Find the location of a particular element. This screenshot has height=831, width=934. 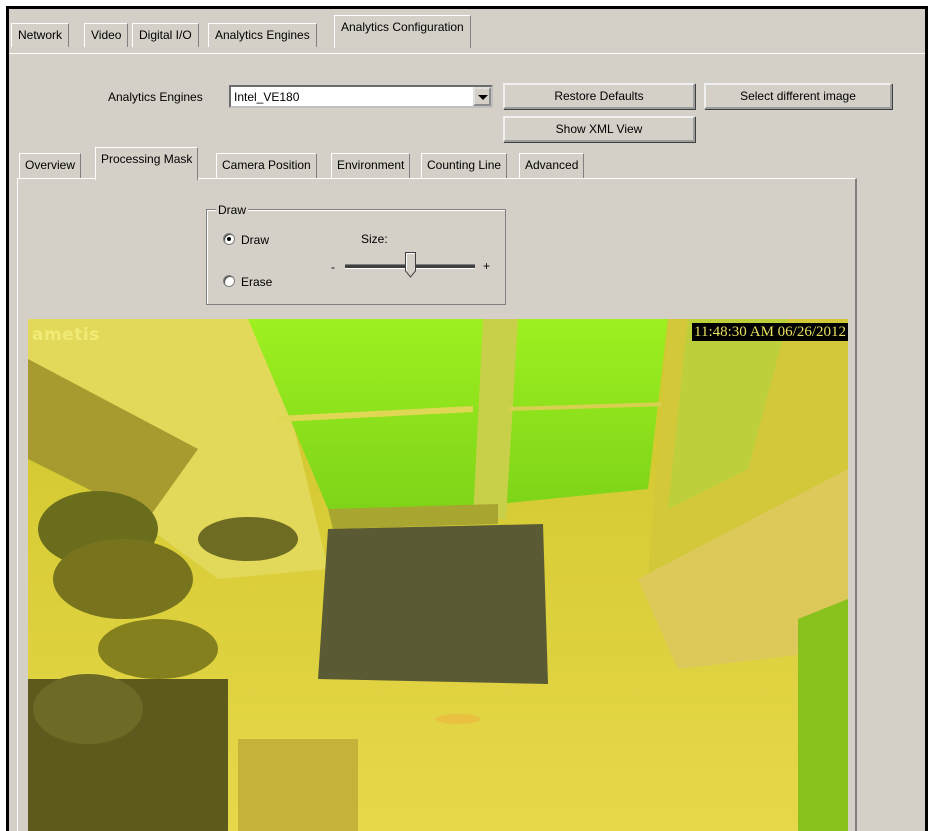

tab-divider is located at coordinates (467, 53).